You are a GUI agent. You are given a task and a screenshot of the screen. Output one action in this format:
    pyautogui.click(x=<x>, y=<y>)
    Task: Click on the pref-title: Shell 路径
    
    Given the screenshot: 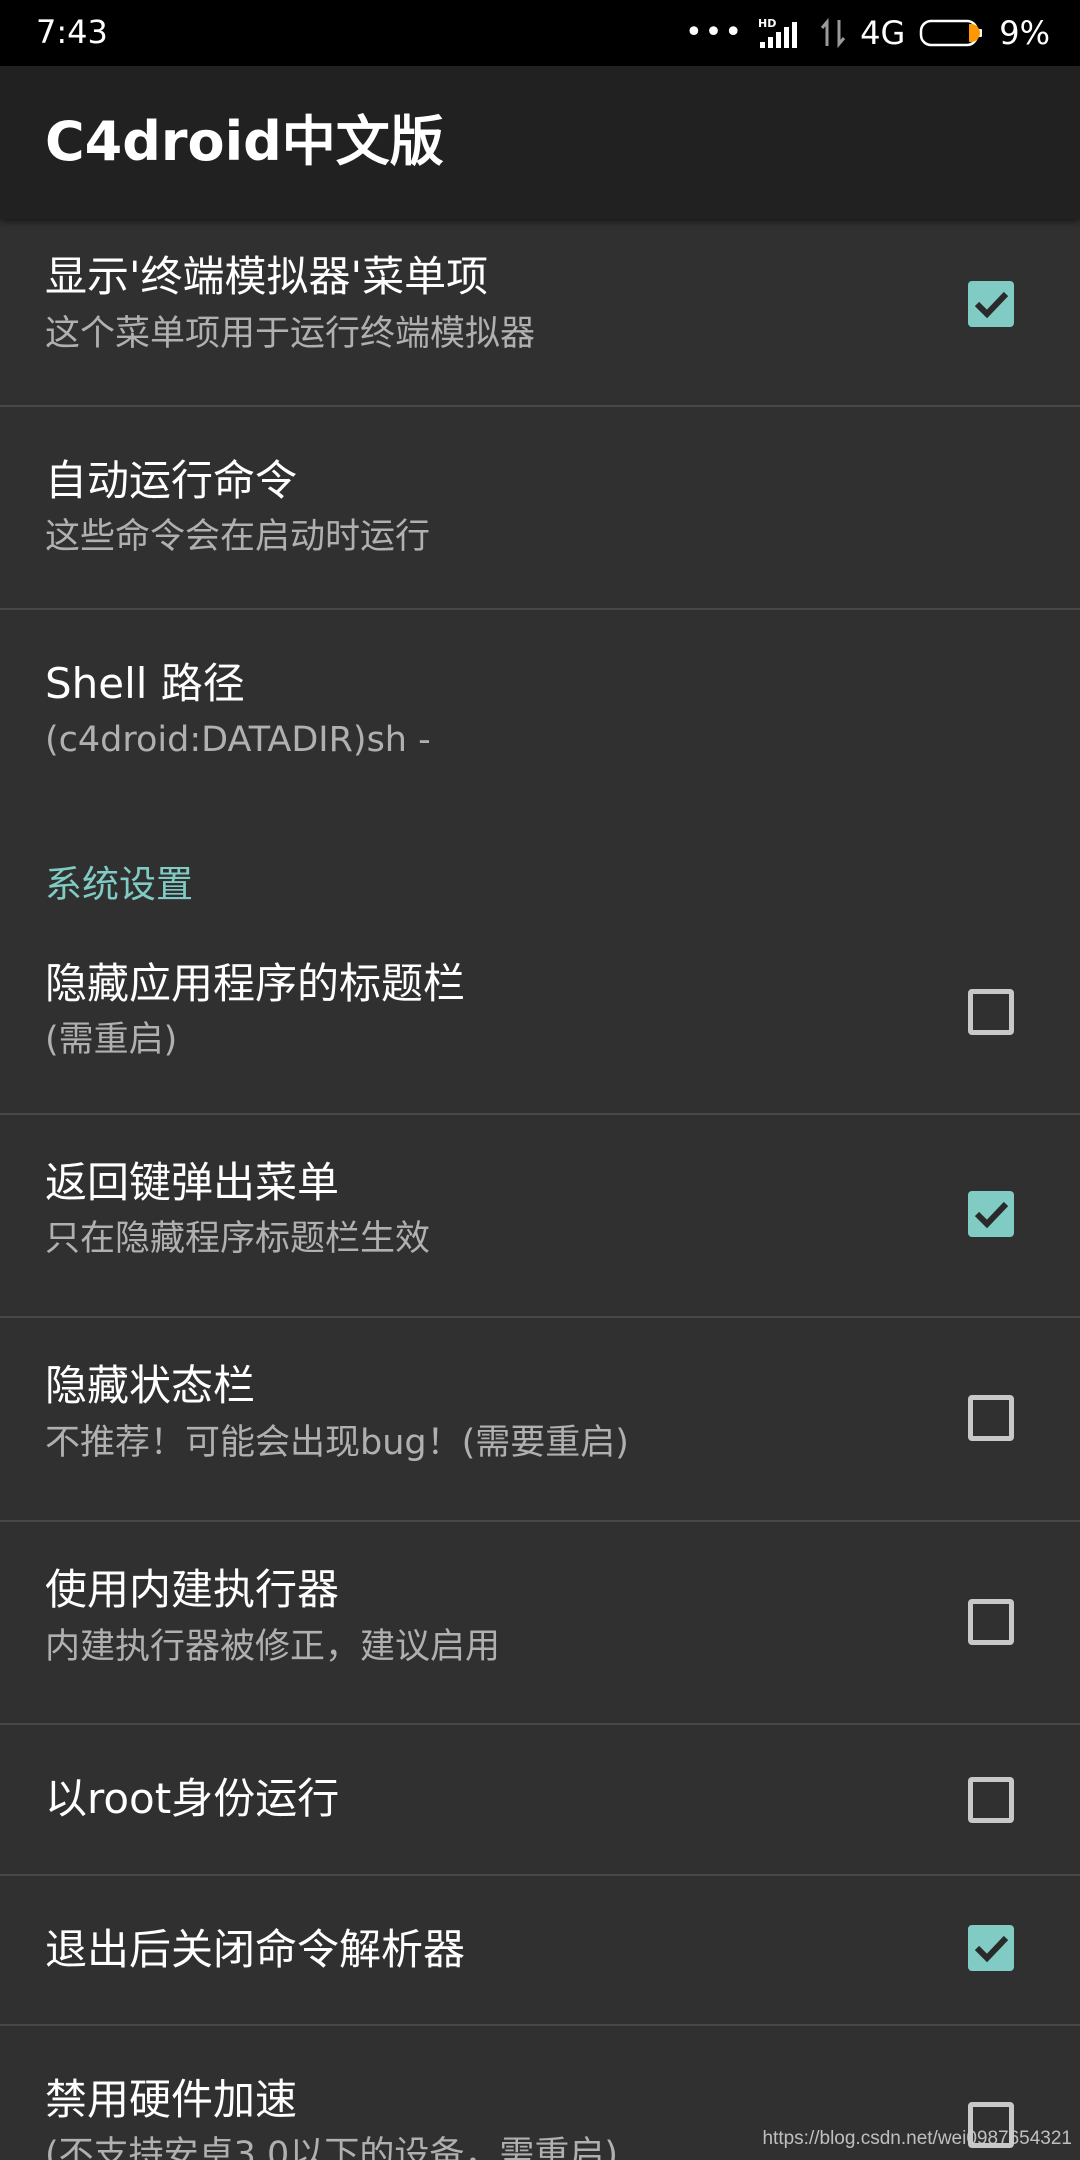 What is the action you would take?
    pyautogui.click(x=145, y=683)
    